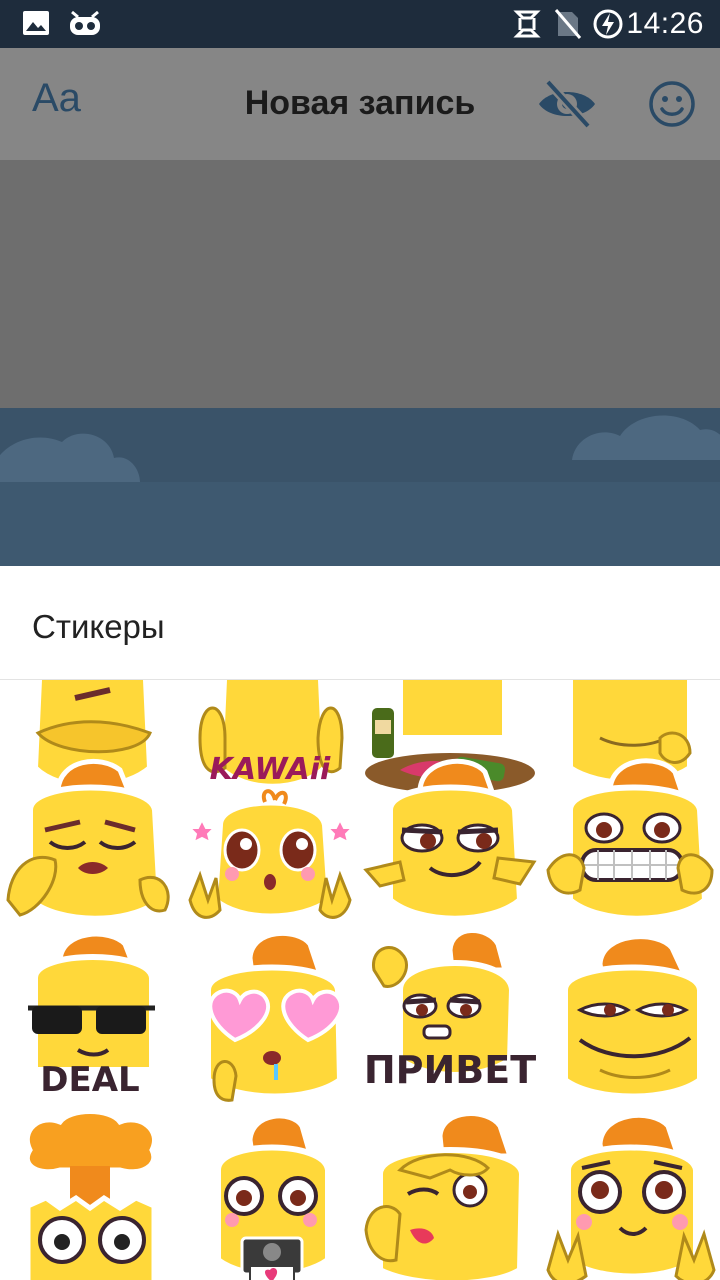 The width and height of the screenshot is (720, 1280). I want to click on sticker-mind-blown, so click(90, 1195).